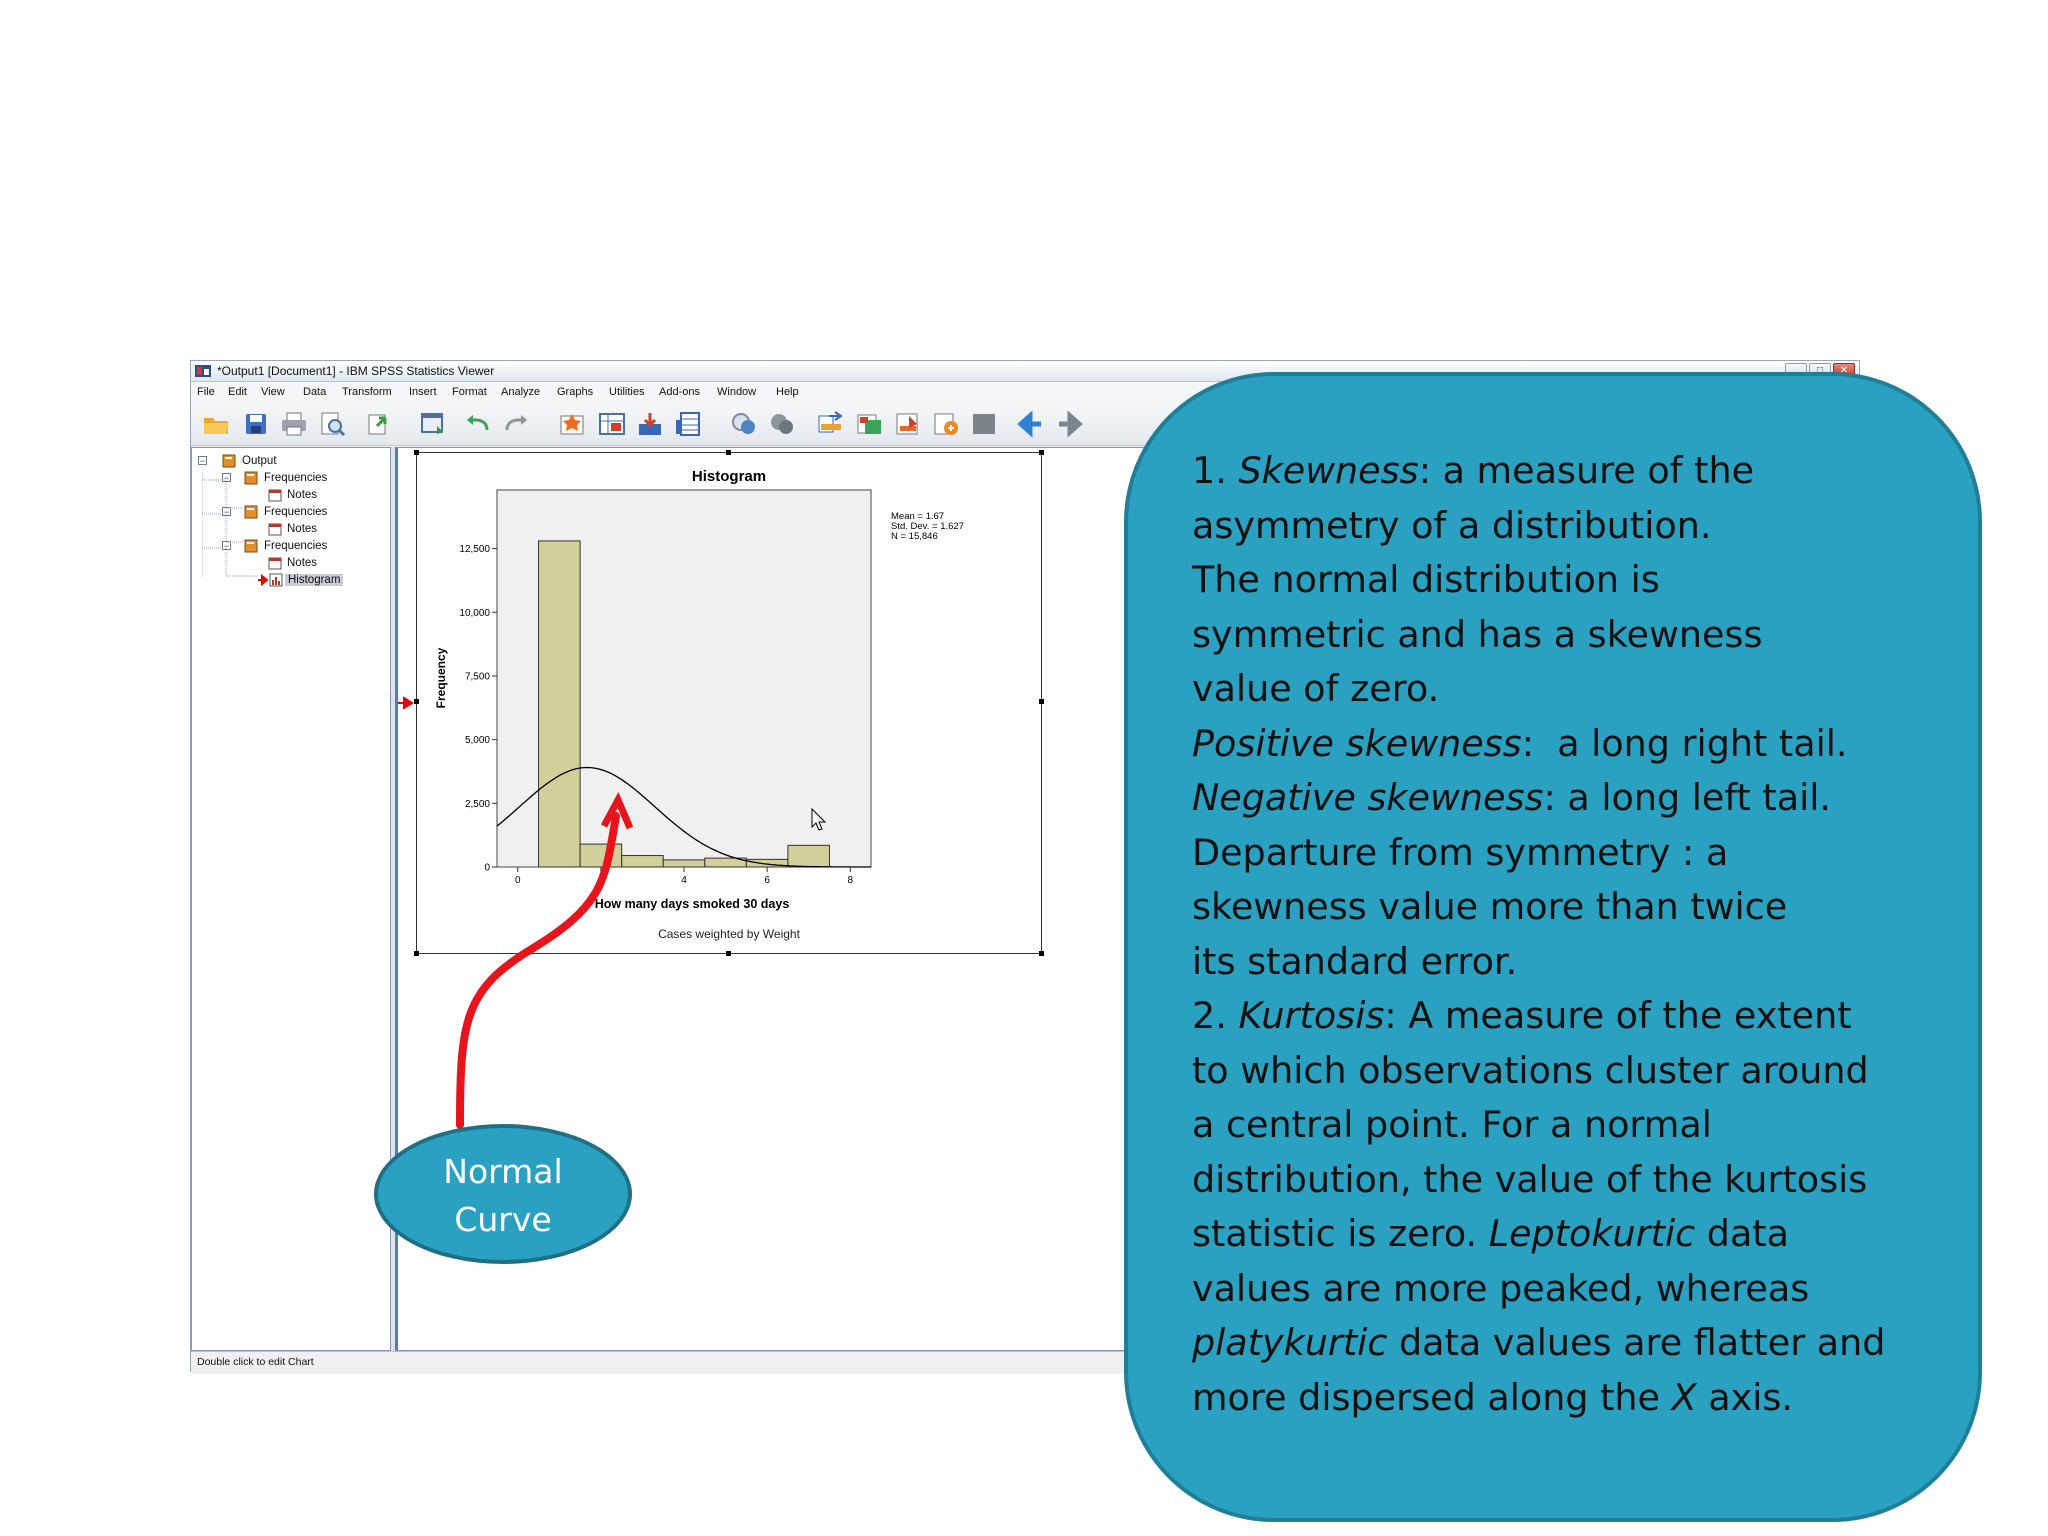 The height and width of the screenshot is (1536, 2048). Describe the element at coordinates (612, 424) in the screenshot. I see `goto-variable-icon` at that location.